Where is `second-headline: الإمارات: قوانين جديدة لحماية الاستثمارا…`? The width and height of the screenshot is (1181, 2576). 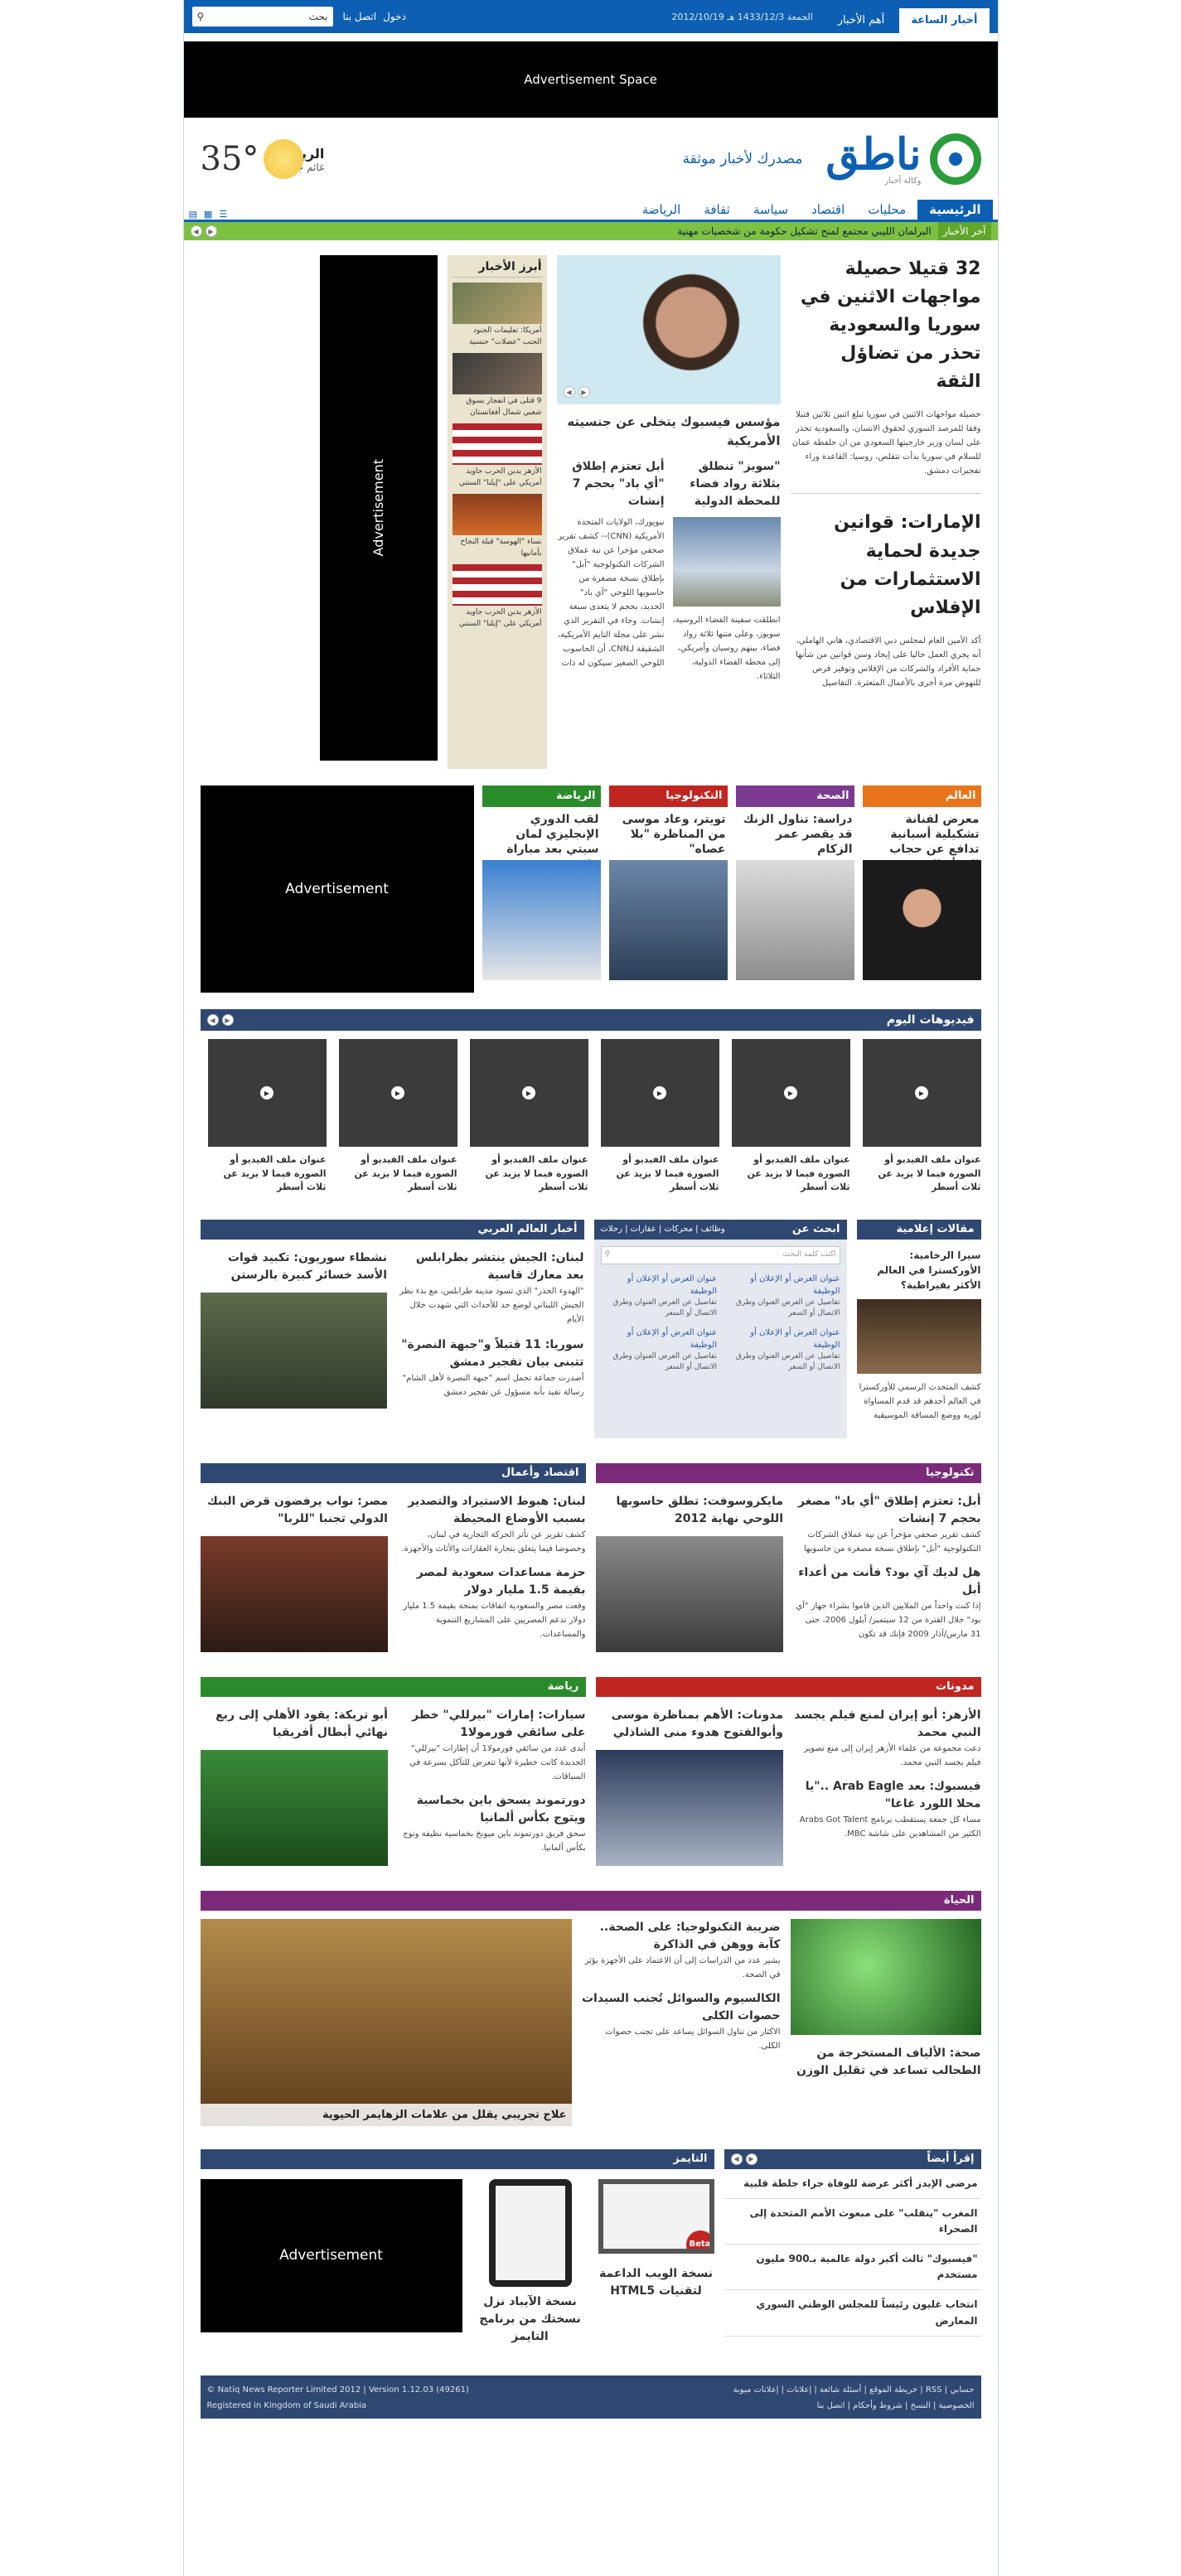 second-headline: الإمارات: قوانين جديدة لحماية الاستثمارا… is located at coordinates (885, 565).